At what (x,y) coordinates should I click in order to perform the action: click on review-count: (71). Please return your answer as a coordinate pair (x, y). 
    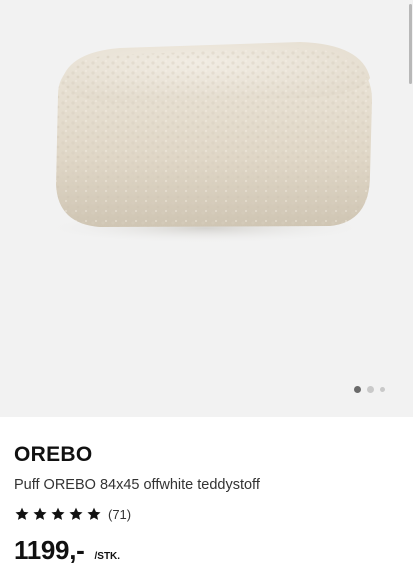
    Looking at the image, I should click on (119, 514).